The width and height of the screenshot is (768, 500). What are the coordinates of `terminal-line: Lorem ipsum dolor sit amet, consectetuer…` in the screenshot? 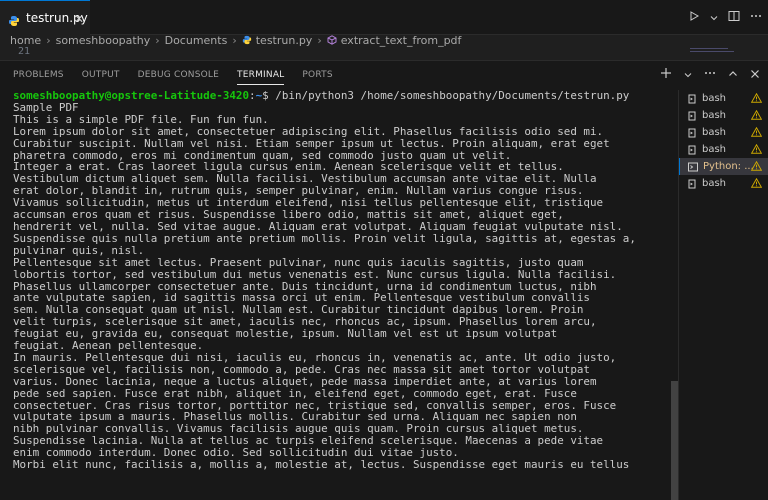 It's located at (308, 131).